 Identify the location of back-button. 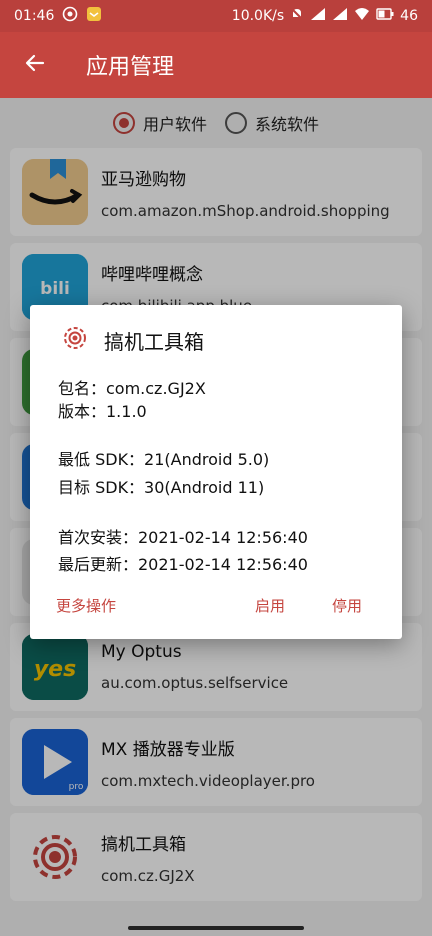
(35, 65).